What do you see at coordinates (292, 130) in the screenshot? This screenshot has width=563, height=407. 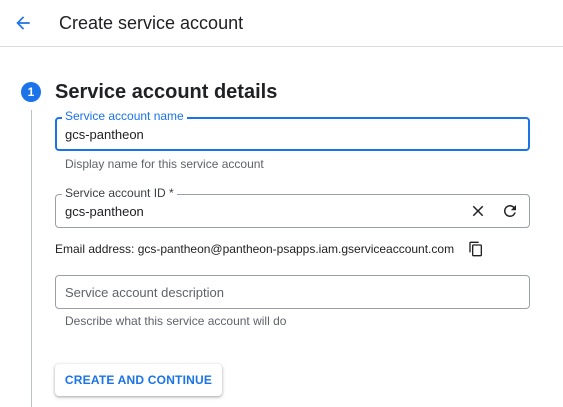 I see `service-account-name-field: Service account name gcs-pantheon` at bounding box center [292, 130].